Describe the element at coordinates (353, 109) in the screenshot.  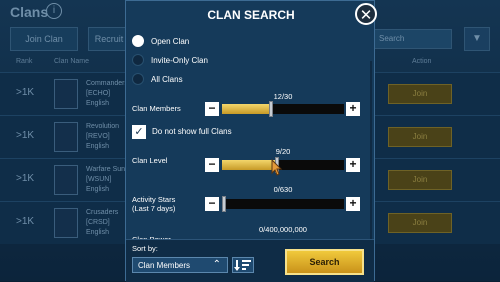
I see `clan-members-plus-button: +` at that location.